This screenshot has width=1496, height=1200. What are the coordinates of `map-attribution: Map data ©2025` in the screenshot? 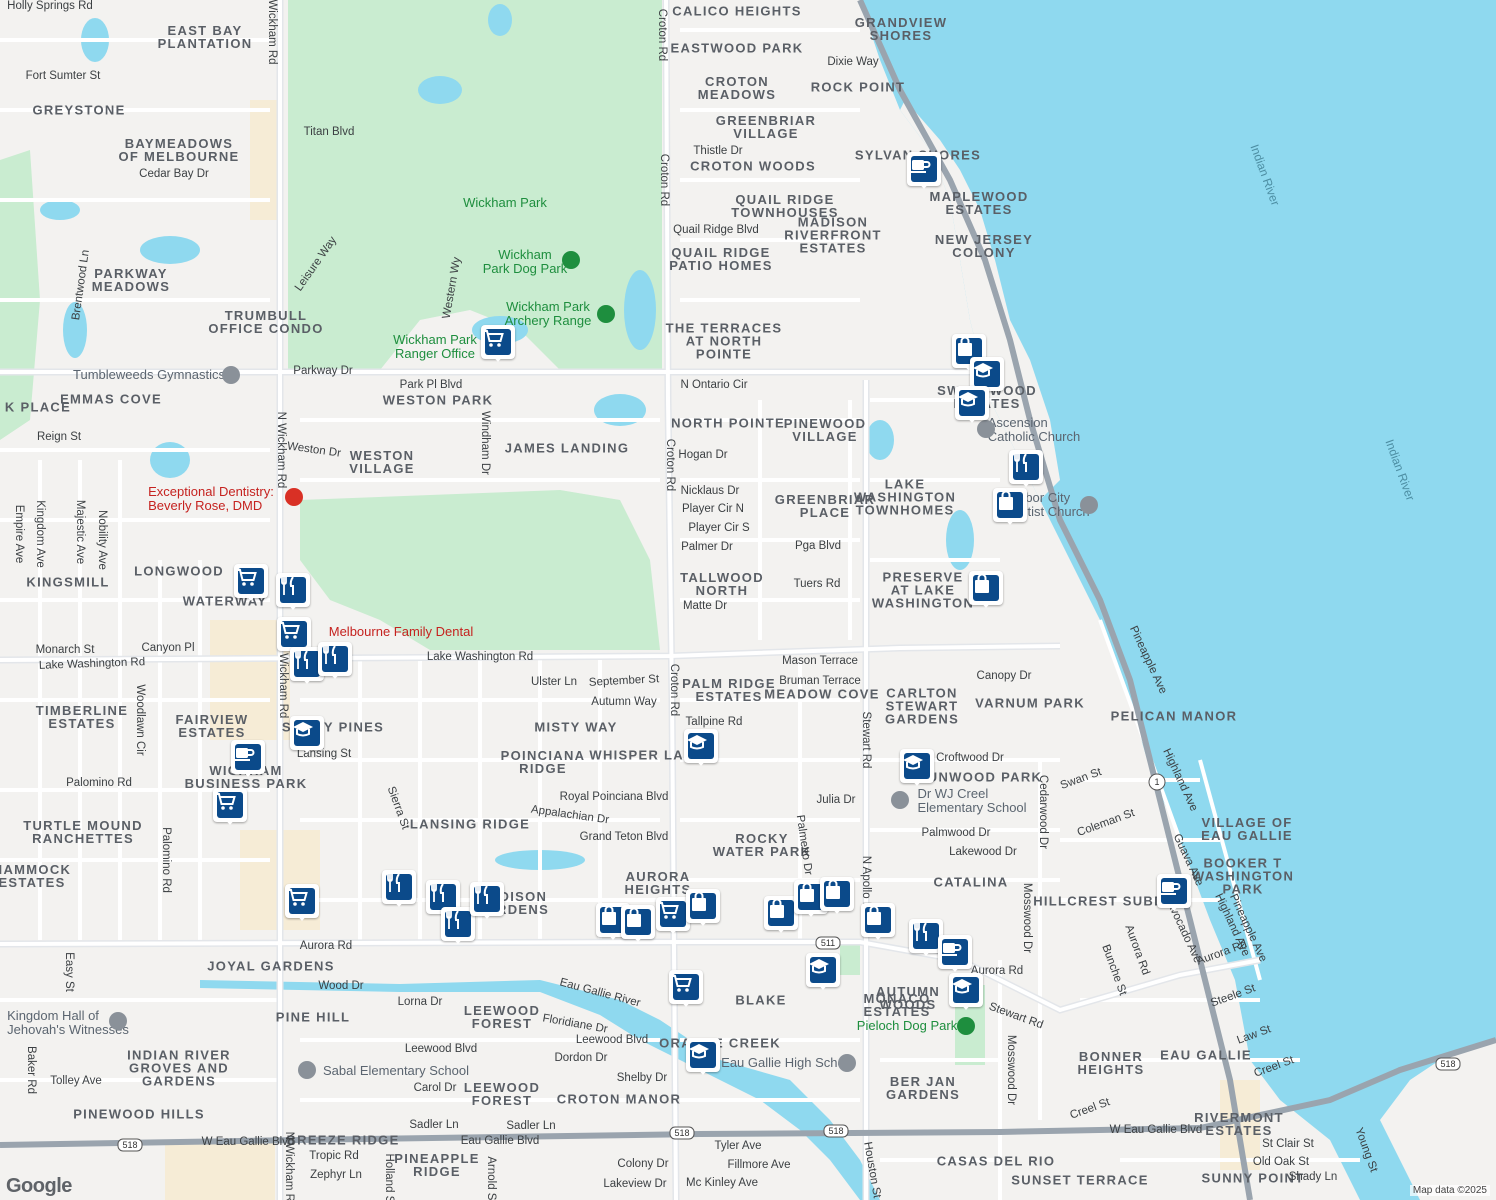 It's located at (1449, 1190).